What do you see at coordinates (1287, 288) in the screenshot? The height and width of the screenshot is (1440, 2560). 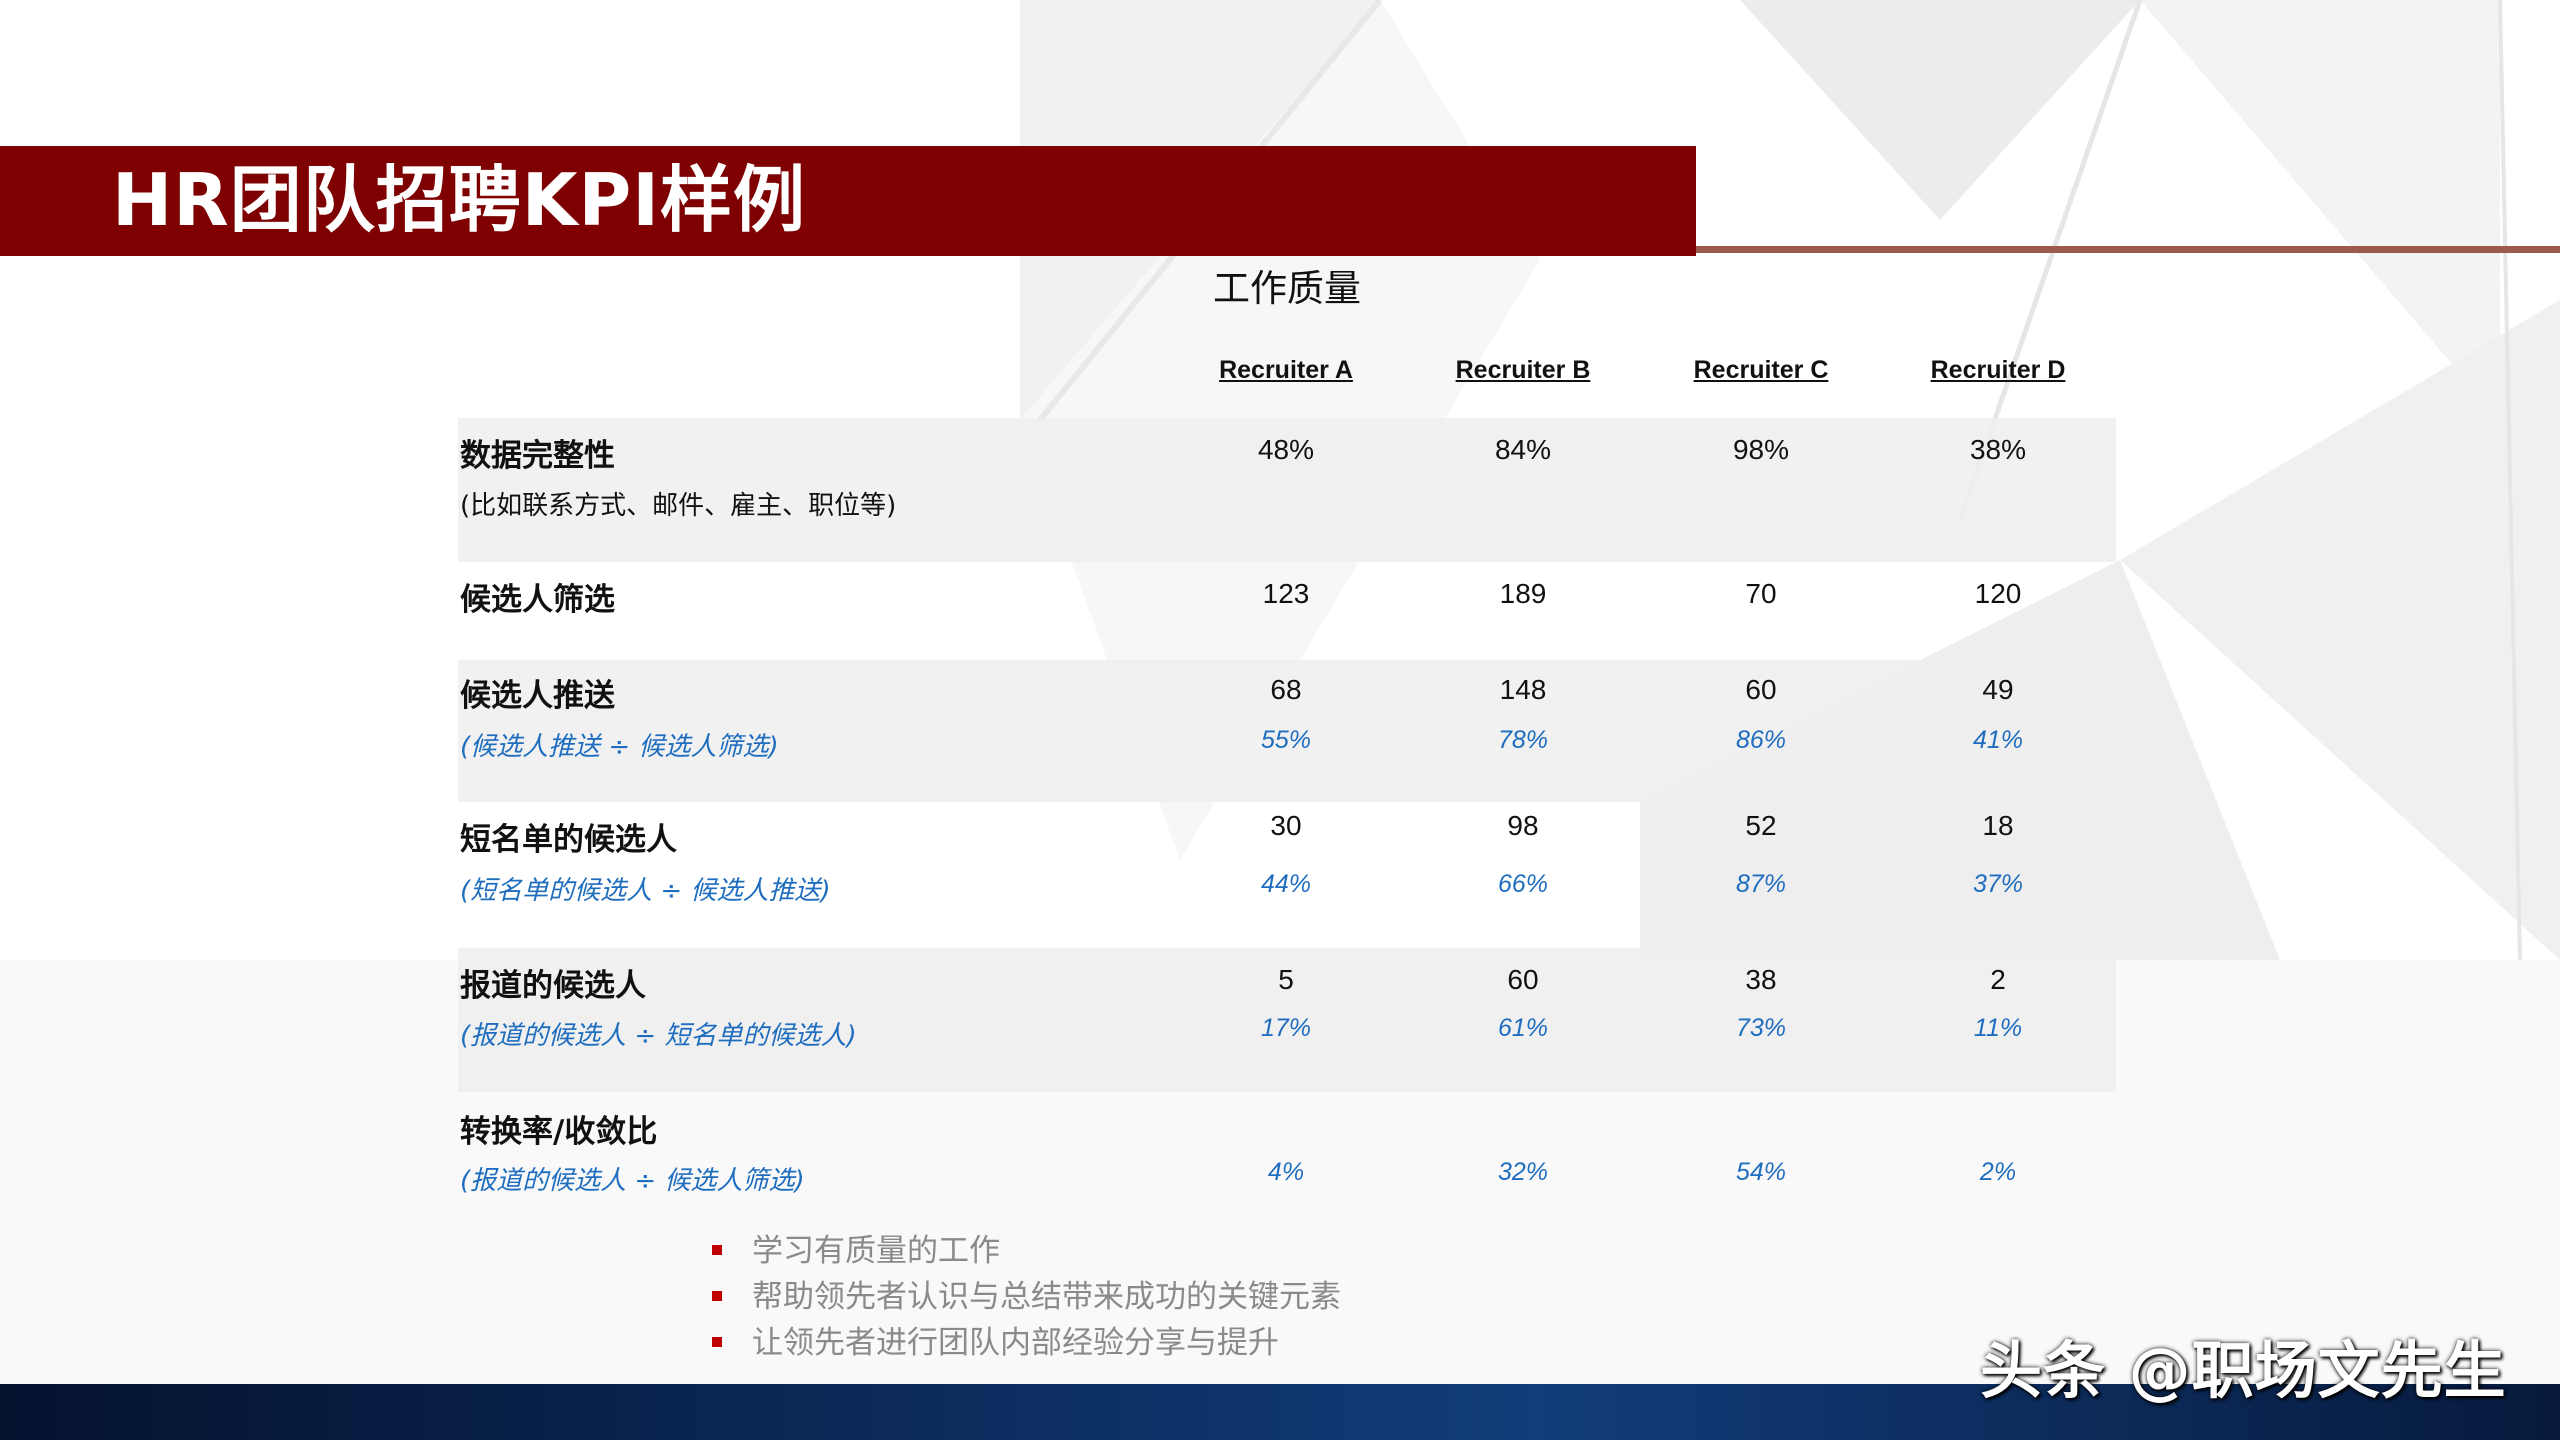 I see `section-heading: 工作质量` at bounding box center [1287, 288].